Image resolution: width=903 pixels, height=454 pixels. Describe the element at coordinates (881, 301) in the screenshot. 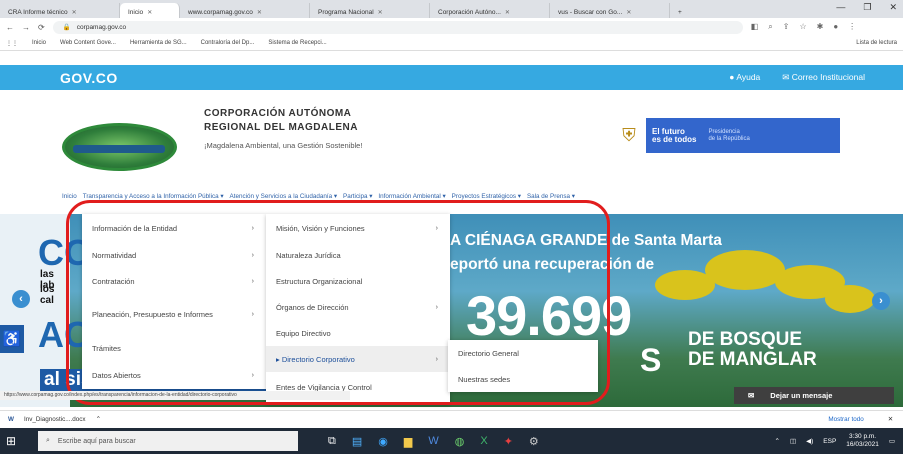

I see `carousel-next-arrow-icon: ›` at that location.